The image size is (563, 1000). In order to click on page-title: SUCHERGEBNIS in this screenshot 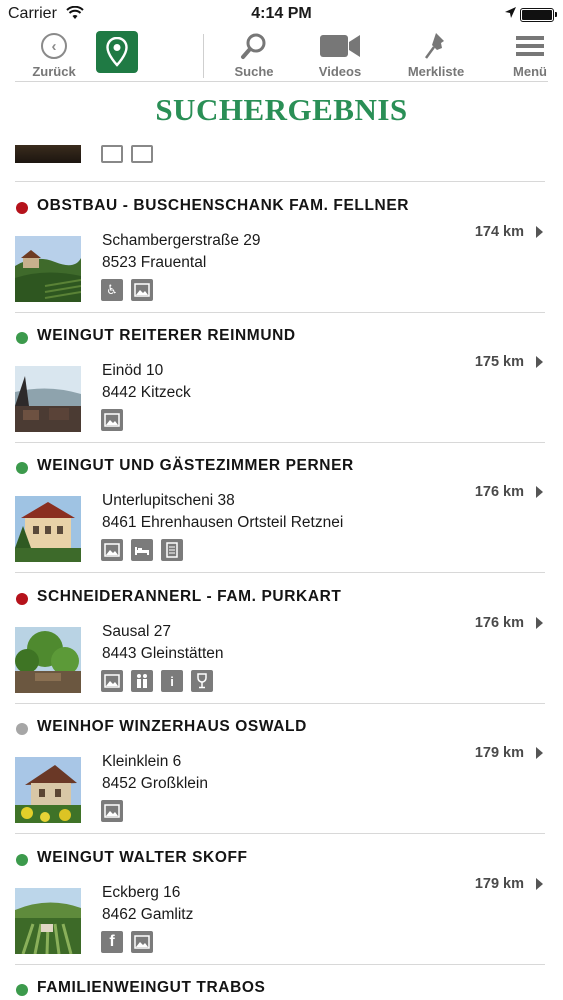, I will do `click(281, 109)`.